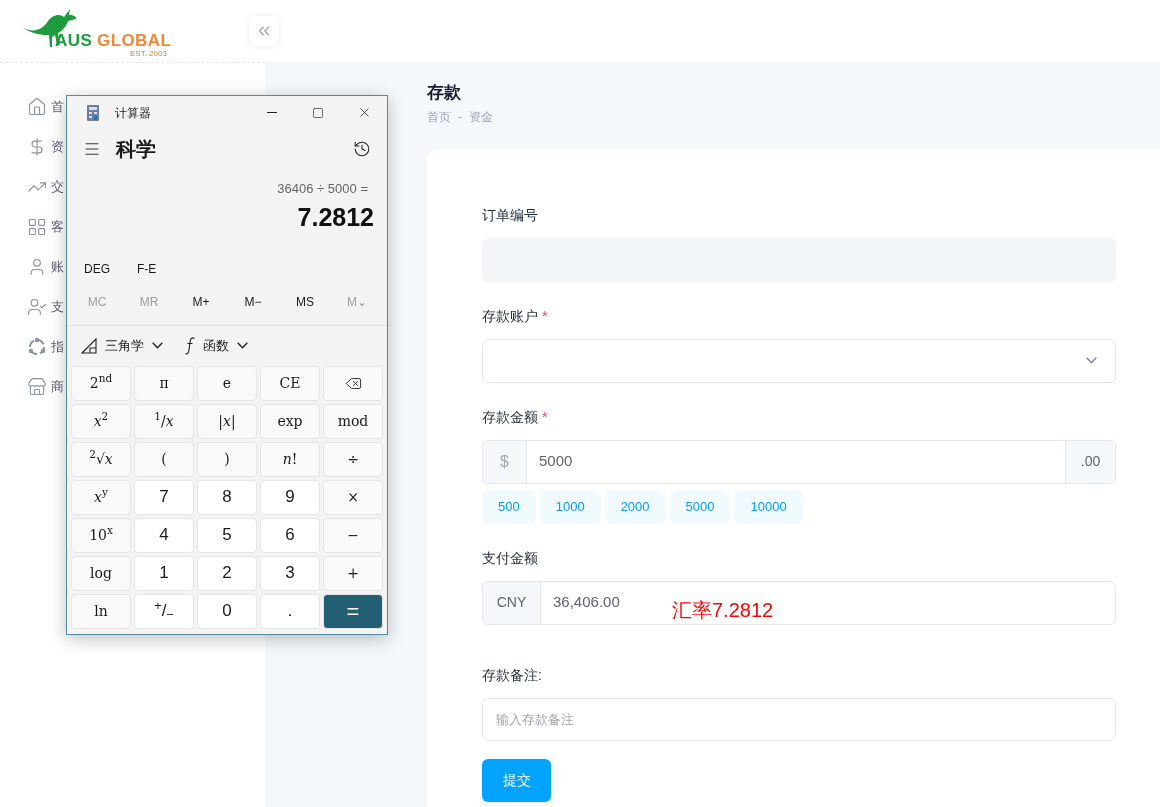 The height and width of the screenshot is (807, 1160). I want to click on calculator-key: −, so click(353, 535).